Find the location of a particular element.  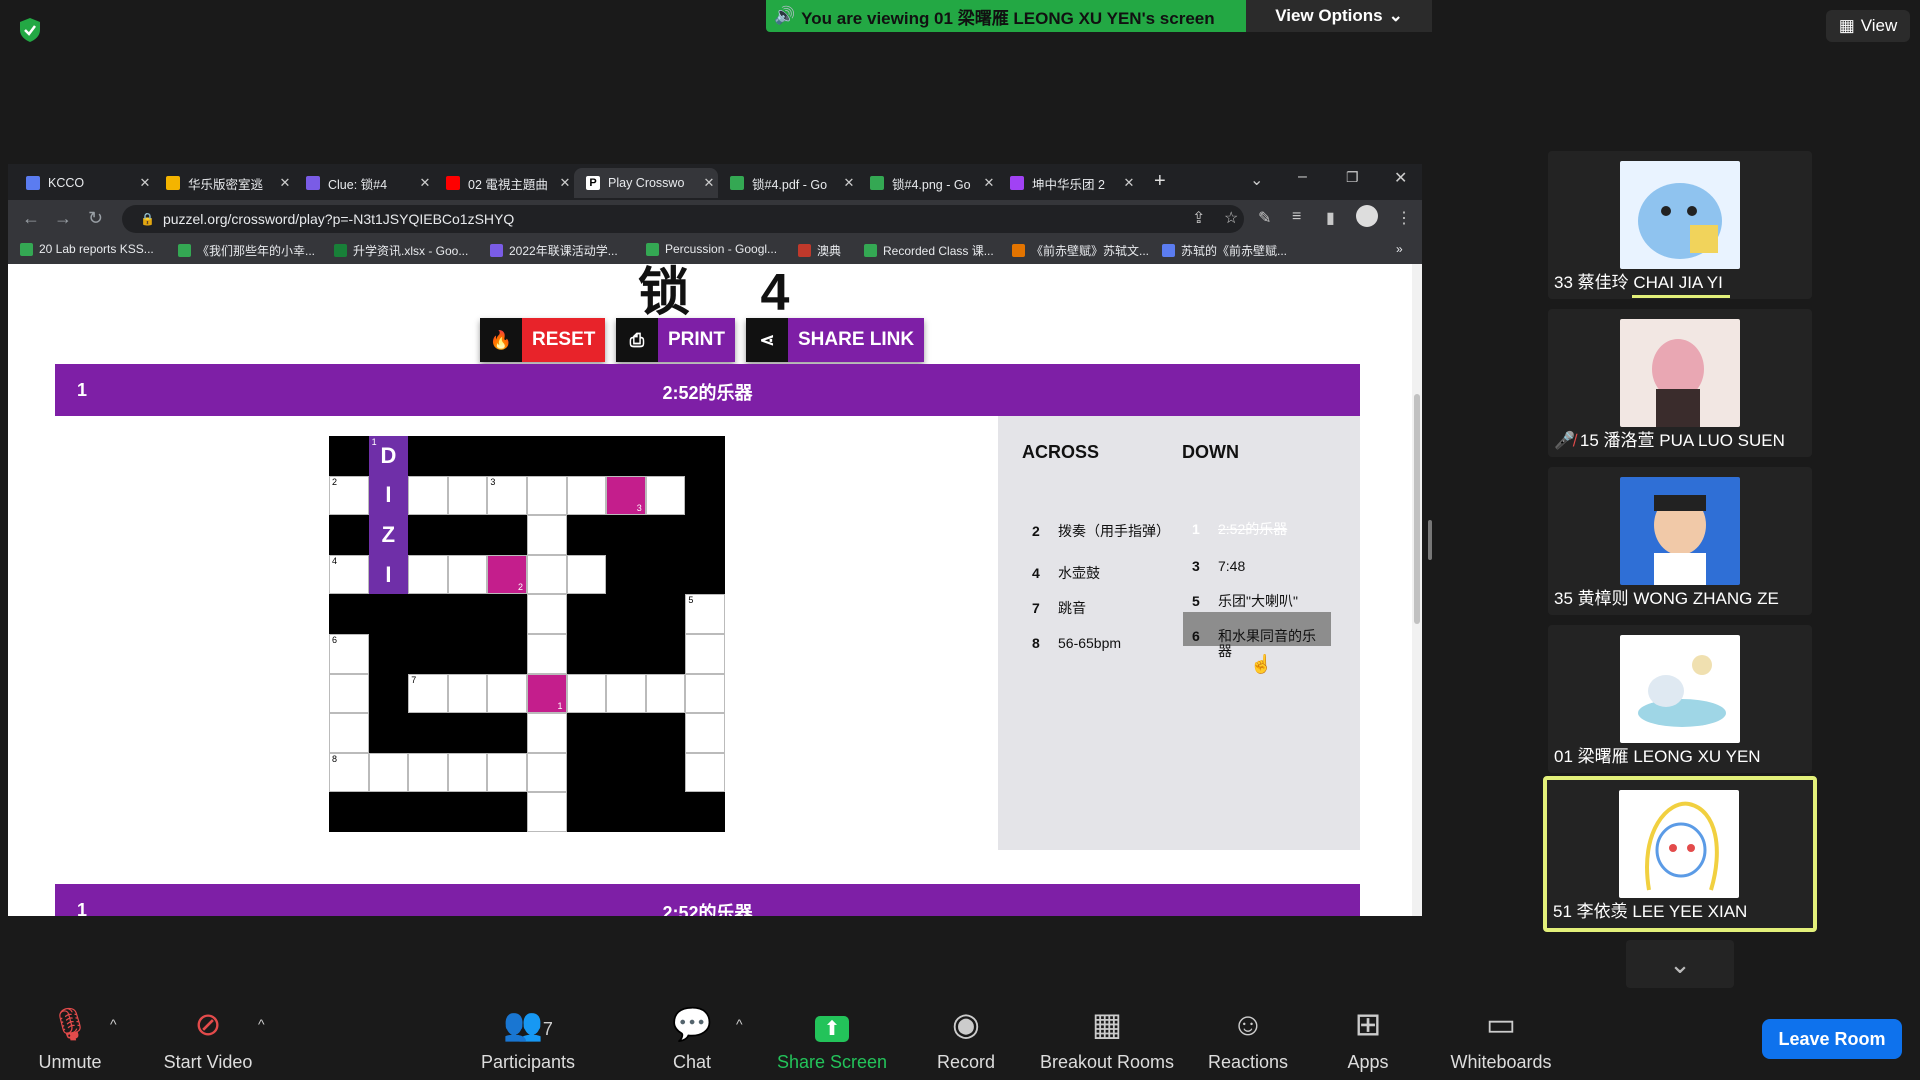

unmute-button: 🎙 Unmute is located at coordinates (70, 1037).